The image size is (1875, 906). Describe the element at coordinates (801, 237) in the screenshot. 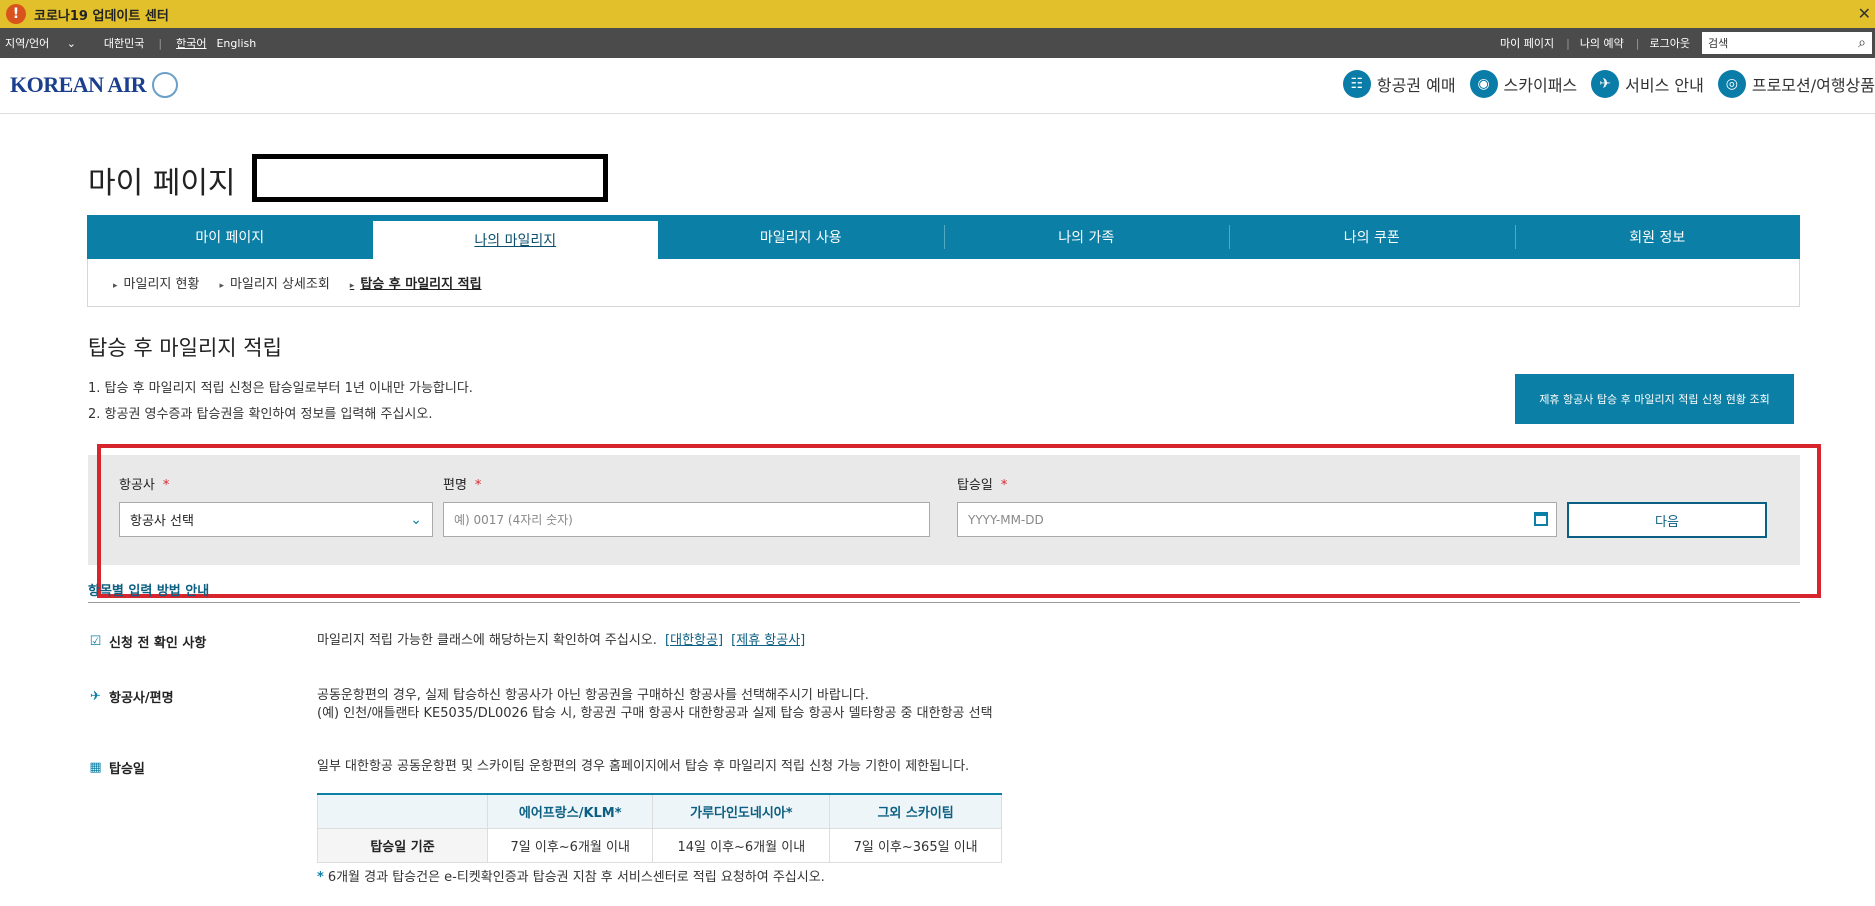

I see `tab-mileage-use: 마일리지 사용` at that location.